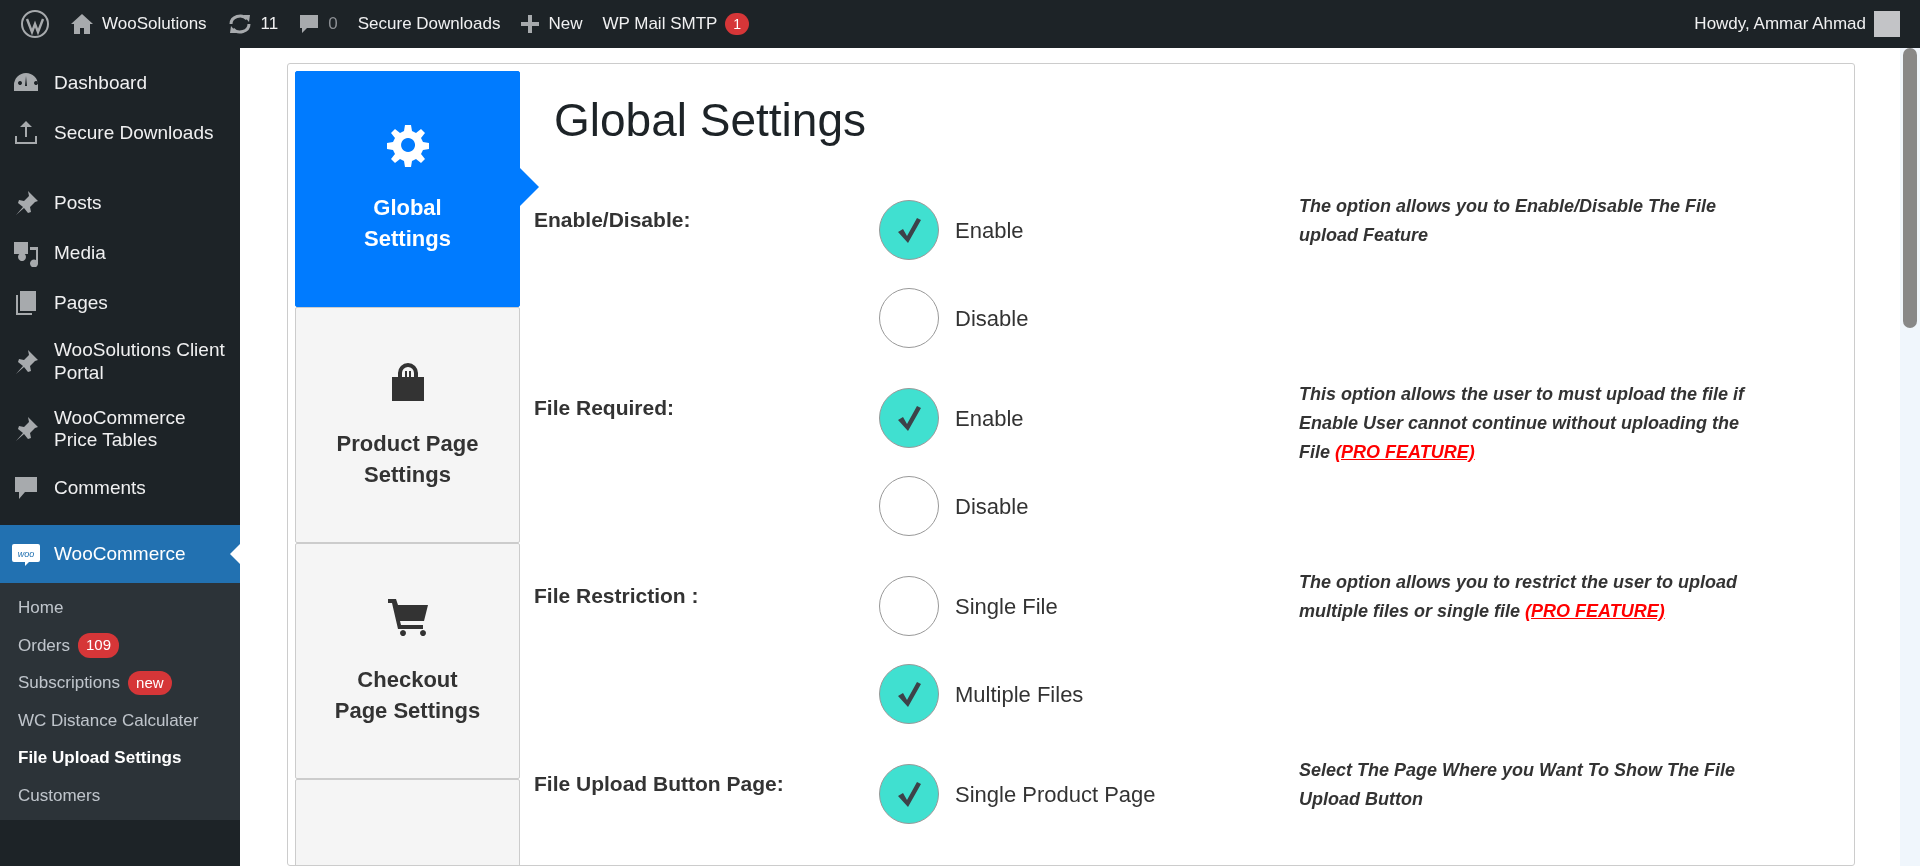  What do you see at coordinates (44, 645) in the screenshot?
I see `submenu-label: Orders` at bounding box center [44, 645].